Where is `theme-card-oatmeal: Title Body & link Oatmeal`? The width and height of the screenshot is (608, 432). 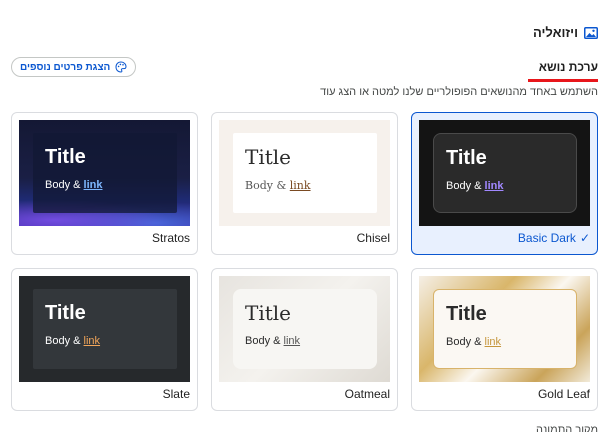 theme-card-oatmeal: Title Body & link Oatmeal is located at coordinates (304, 339).